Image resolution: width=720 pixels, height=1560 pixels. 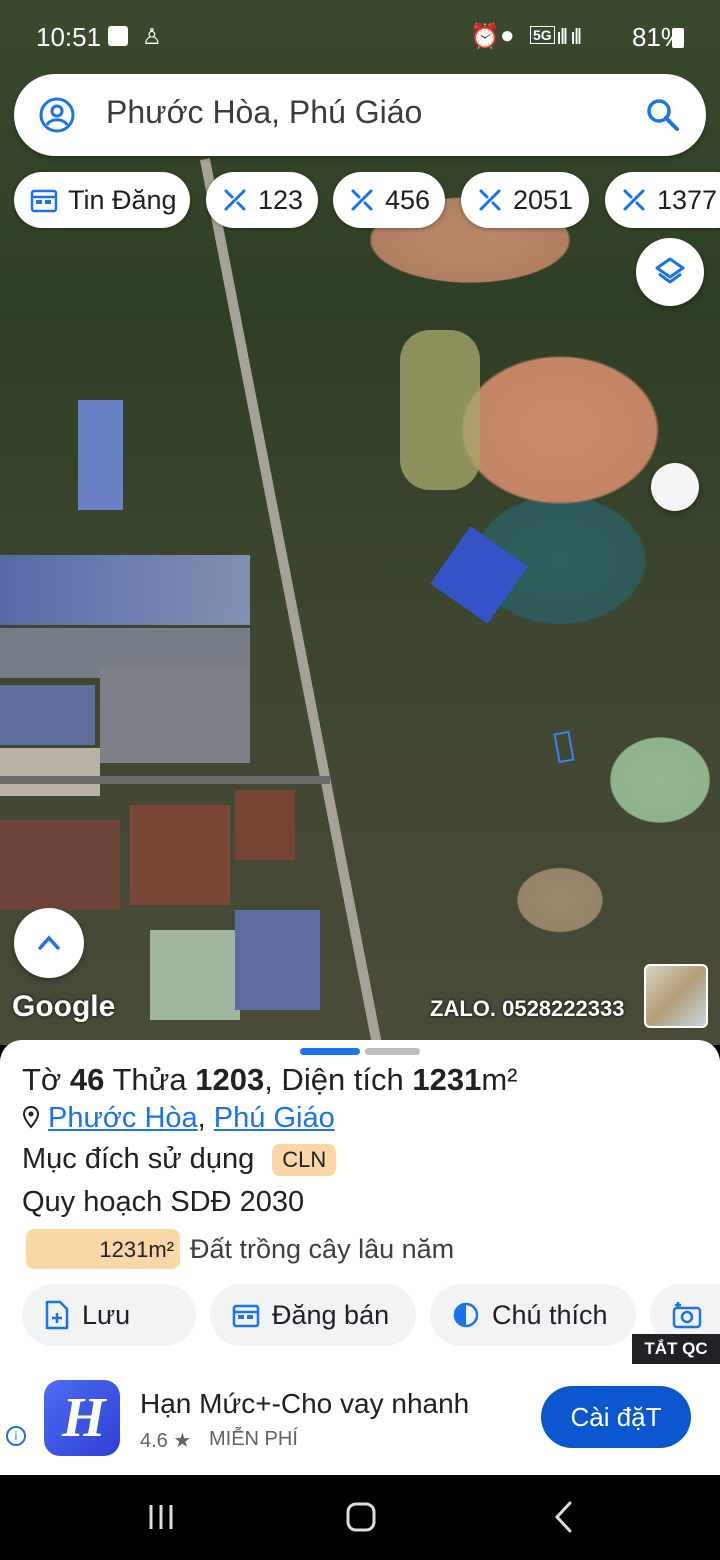 I want to click on map-road, so click(x=165, y=780).